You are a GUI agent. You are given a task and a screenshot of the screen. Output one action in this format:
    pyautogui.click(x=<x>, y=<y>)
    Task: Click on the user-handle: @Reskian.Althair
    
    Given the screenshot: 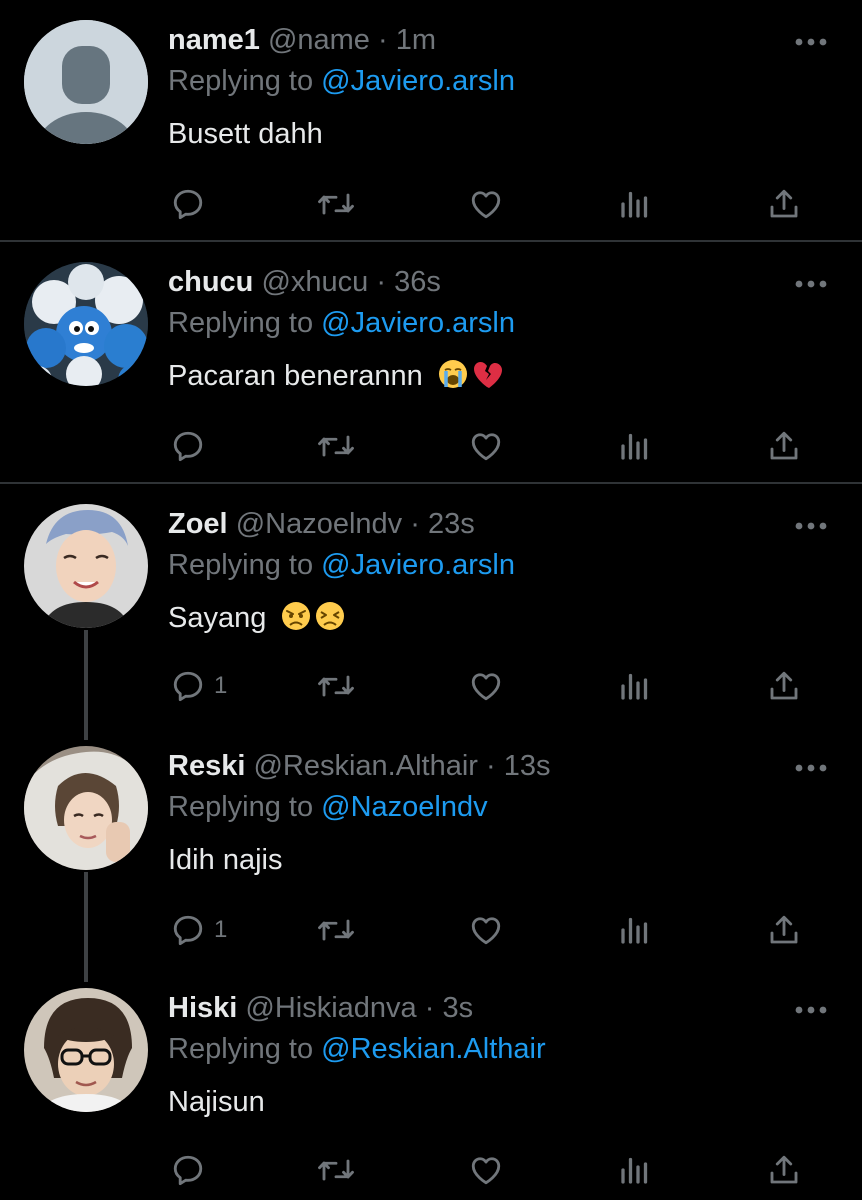 What is the action you would take?
    pyautogui.click(x=365, y=766)
    